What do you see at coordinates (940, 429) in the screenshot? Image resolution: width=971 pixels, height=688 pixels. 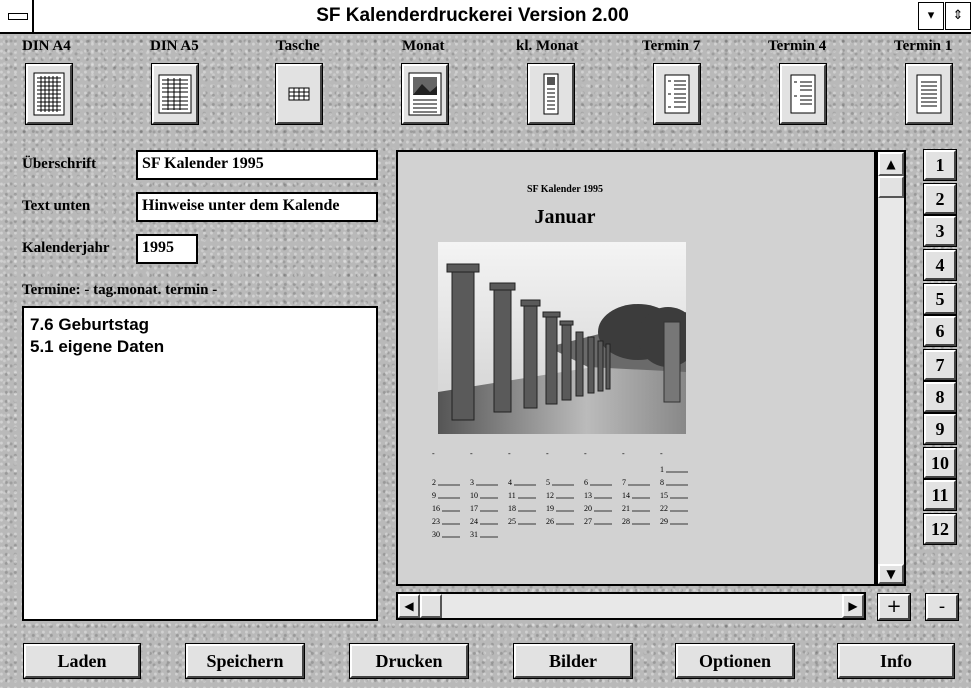 I see `month-button-9: 9` at bounding box center [940, 429].